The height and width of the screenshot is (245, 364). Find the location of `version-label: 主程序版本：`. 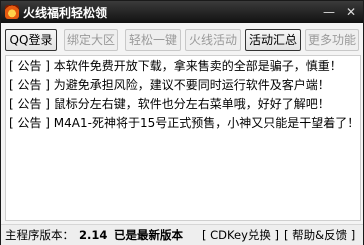

version-label: 主程序版本： is located at coordinates (39, 235).